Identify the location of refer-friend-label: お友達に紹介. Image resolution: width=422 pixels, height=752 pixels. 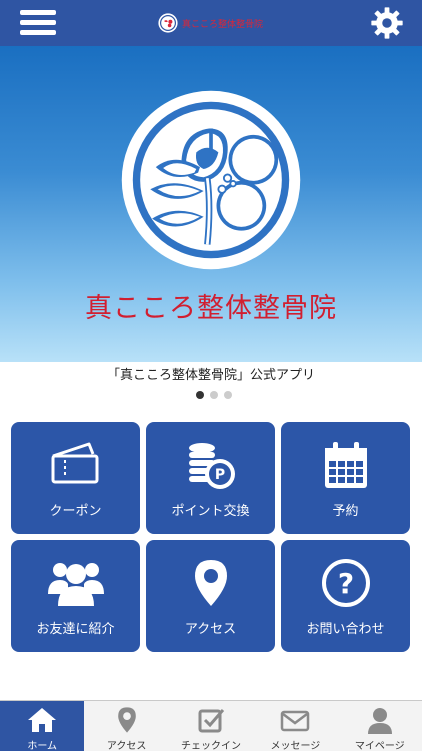
(75, 629).